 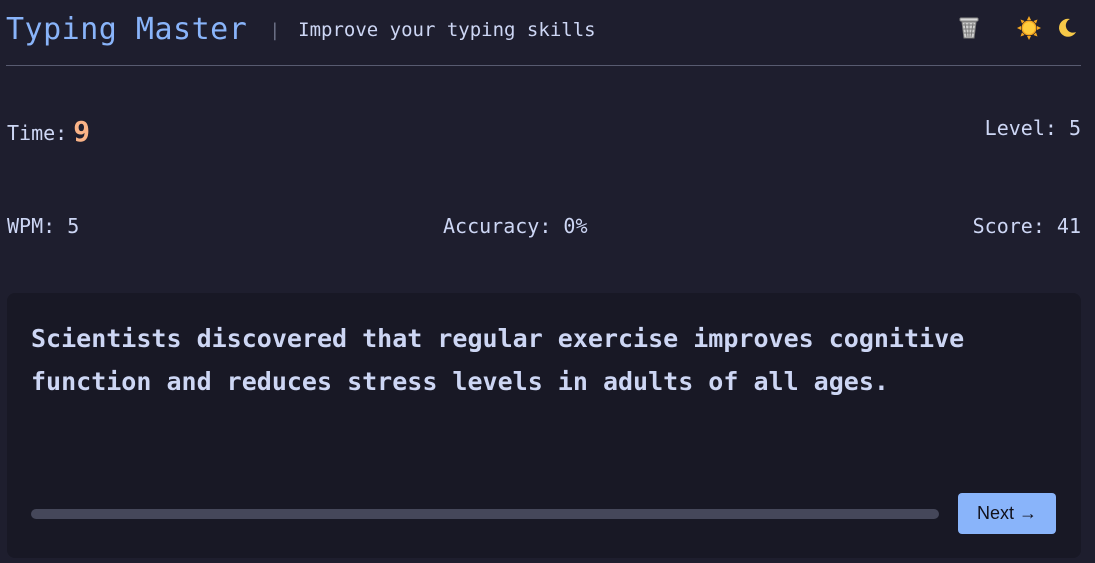 What do you see at coordinates (1008, 226) in the screenshot?
I see `score-label: Score:` at bounding box center [1008, 226].